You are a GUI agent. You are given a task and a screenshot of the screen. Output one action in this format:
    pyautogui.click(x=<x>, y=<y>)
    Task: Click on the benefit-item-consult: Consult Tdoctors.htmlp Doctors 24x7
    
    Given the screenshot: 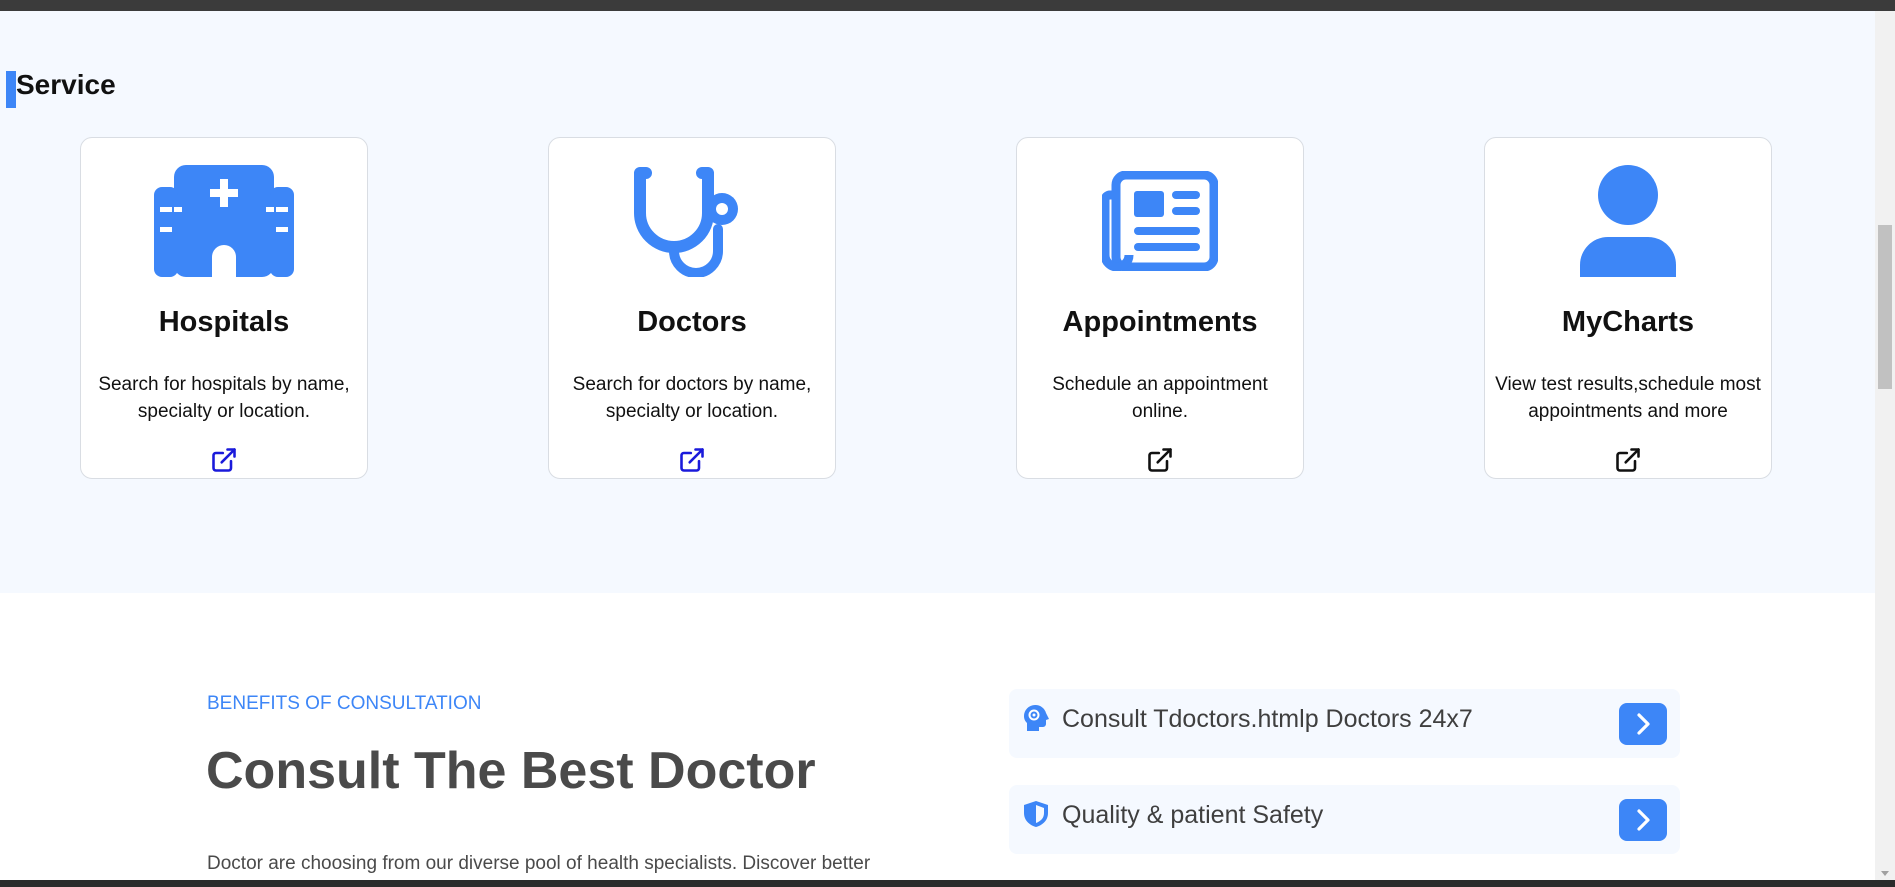 What is the action you would take?
    pyautogui.click(x=1344, y=723)
    